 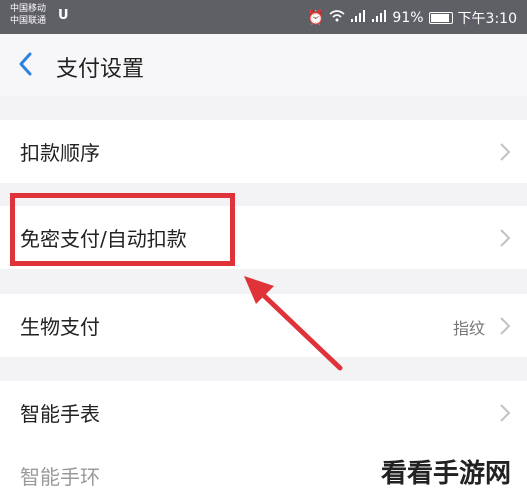 I want to click on usb-icon: ᑌ, so click(x=63, y=15).